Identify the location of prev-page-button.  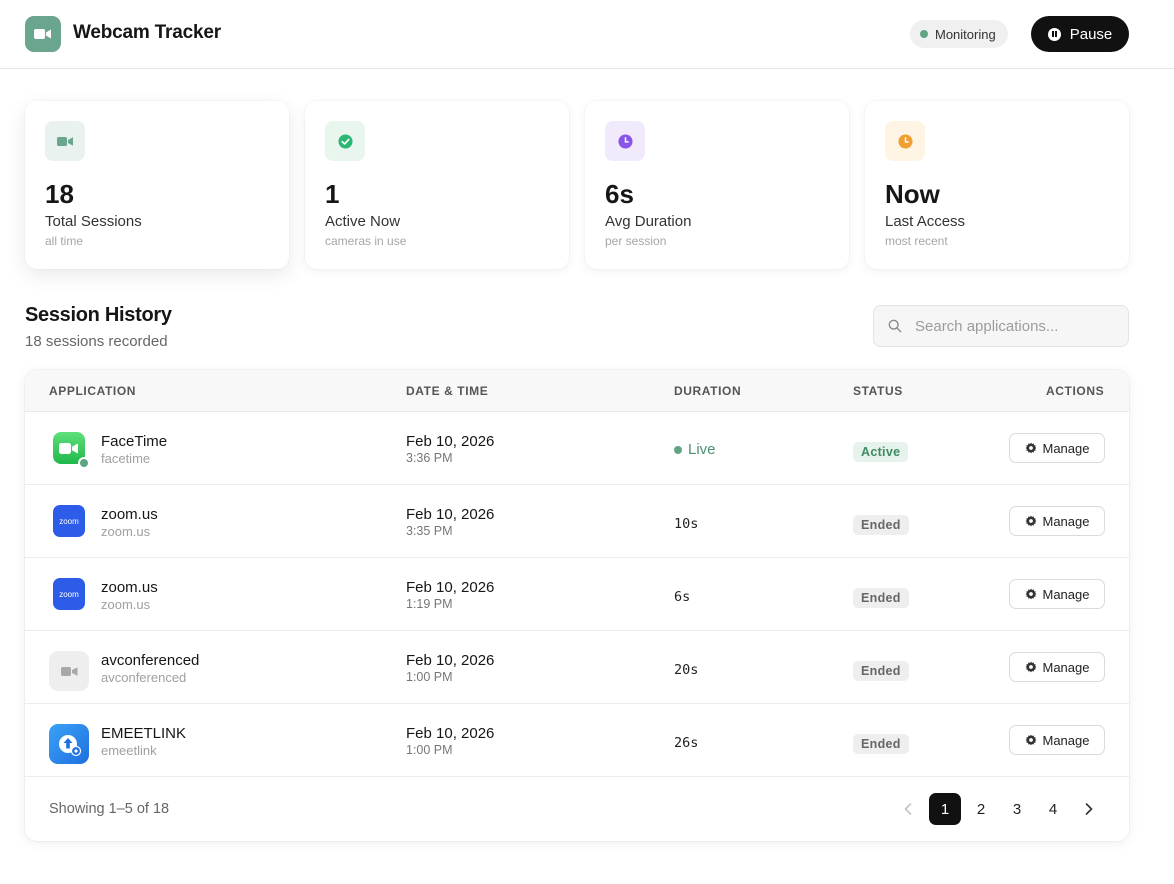
(908, 809).